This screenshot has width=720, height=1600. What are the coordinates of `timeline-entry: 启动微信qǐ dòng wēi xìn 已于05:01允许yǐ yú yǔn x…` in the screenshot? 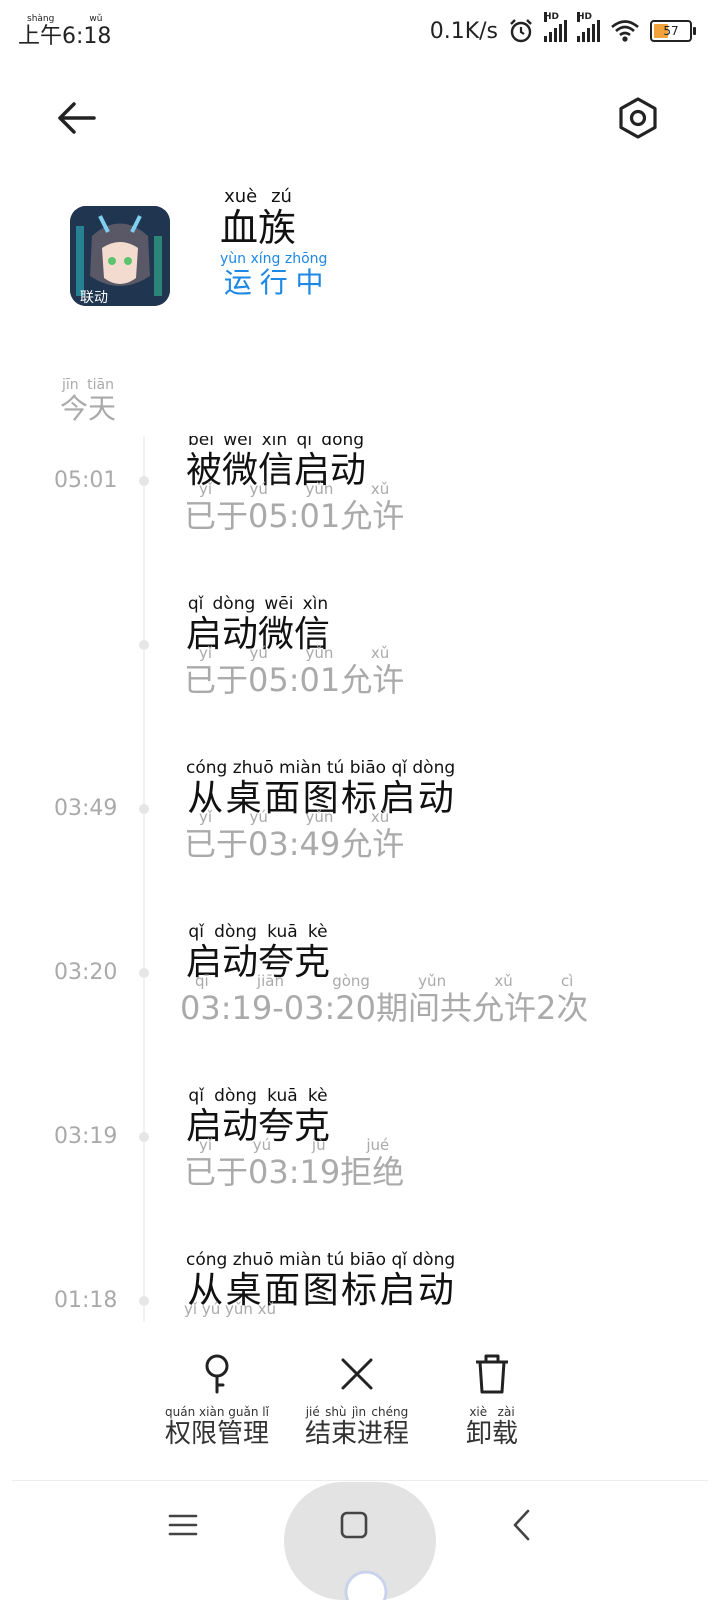 It's located at (360, 677).